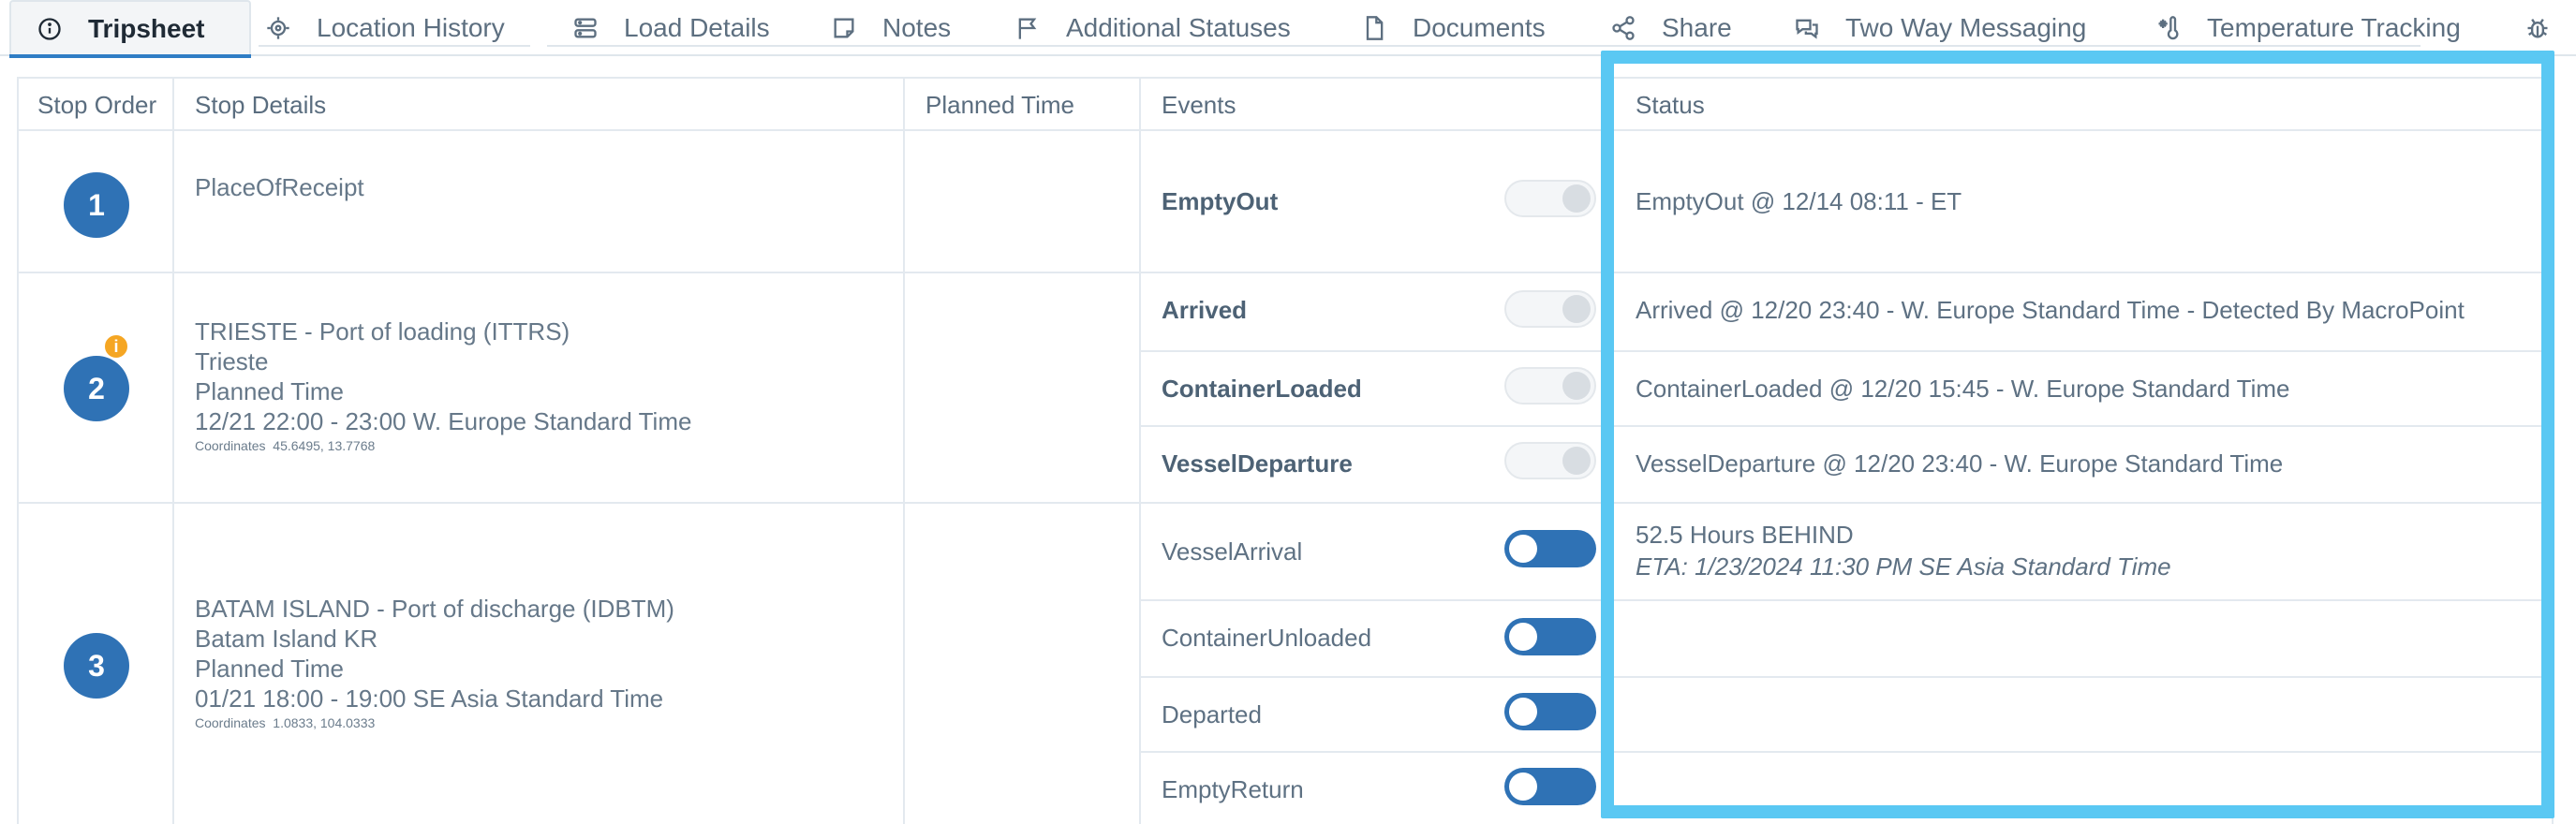 The width and height of the screenshot is (2576, 824). Describe the element at coordinates (1745, 535) in the screenshot. I see `event-status-vesselarrival: 52.5 Hours BEHIND` at that location.